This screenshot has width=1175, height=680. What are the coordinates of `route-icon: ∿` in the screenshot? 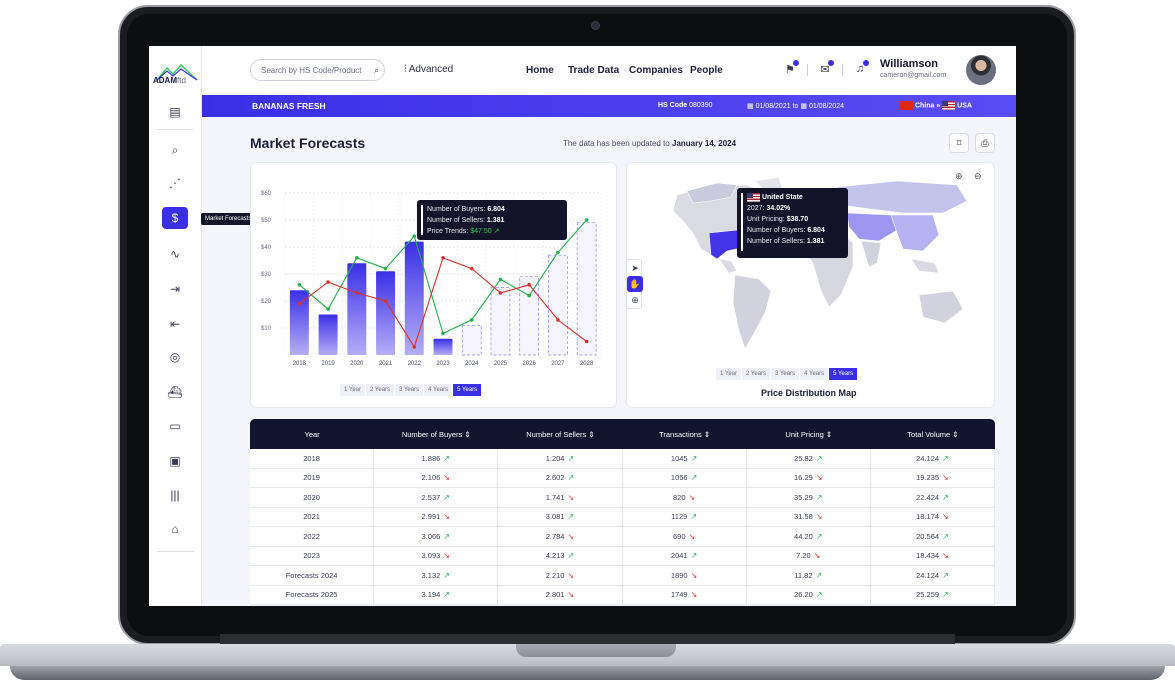 It's located at (175, 254).